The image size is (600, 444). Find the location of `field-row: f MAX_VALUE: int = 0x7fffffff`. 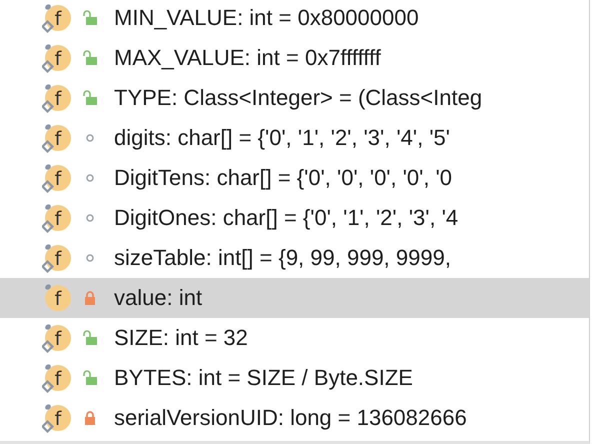

field-row: f MAX_VALUE: int = 0x7fffffff is located at coordinates (294, 58).